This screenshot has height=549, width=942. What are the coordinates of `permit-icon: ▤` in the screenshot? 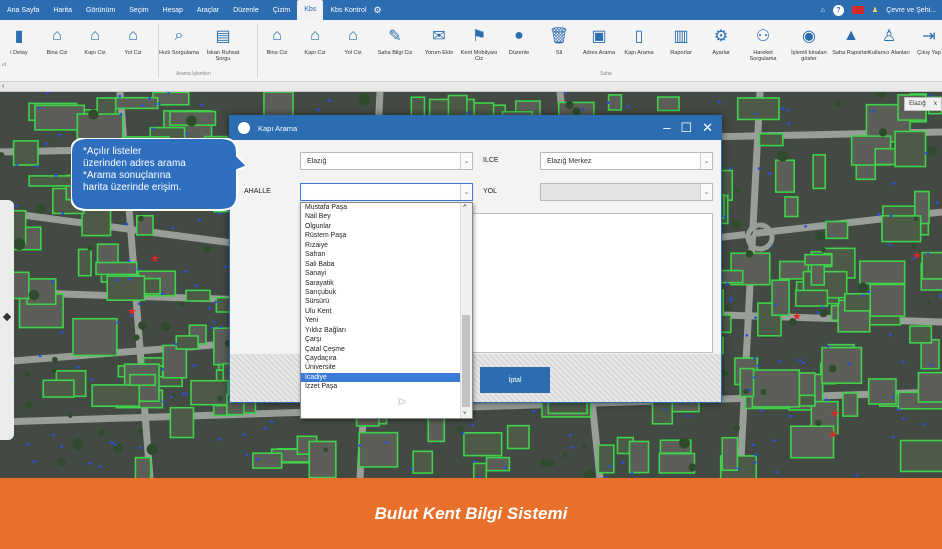 It's located at (223, 36).